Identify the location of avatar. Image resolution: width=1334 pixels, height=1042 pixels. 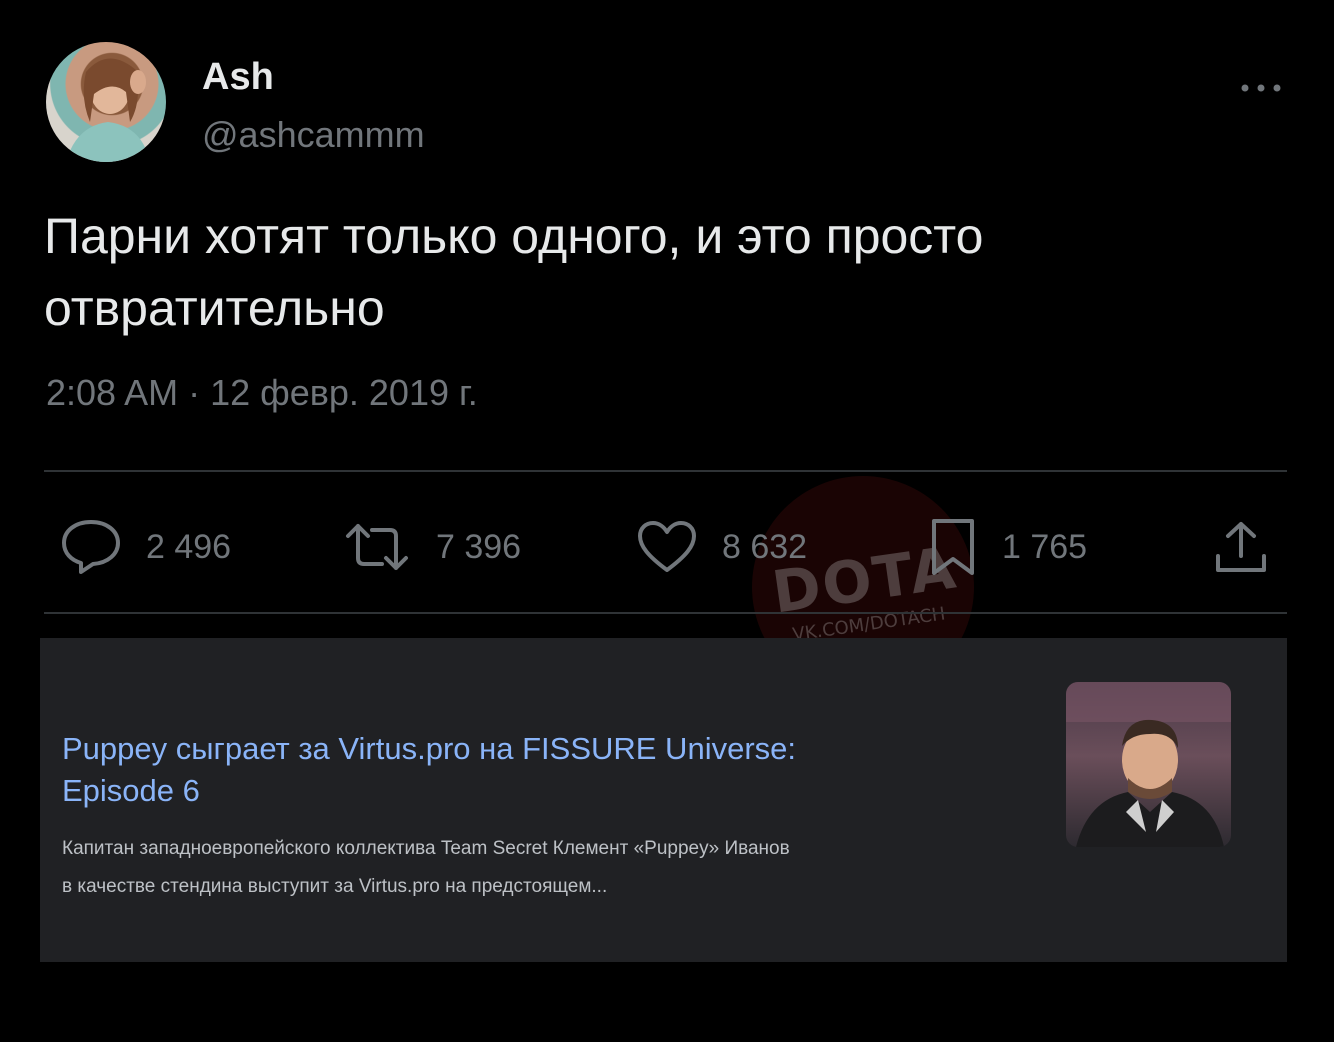
(106, 102).